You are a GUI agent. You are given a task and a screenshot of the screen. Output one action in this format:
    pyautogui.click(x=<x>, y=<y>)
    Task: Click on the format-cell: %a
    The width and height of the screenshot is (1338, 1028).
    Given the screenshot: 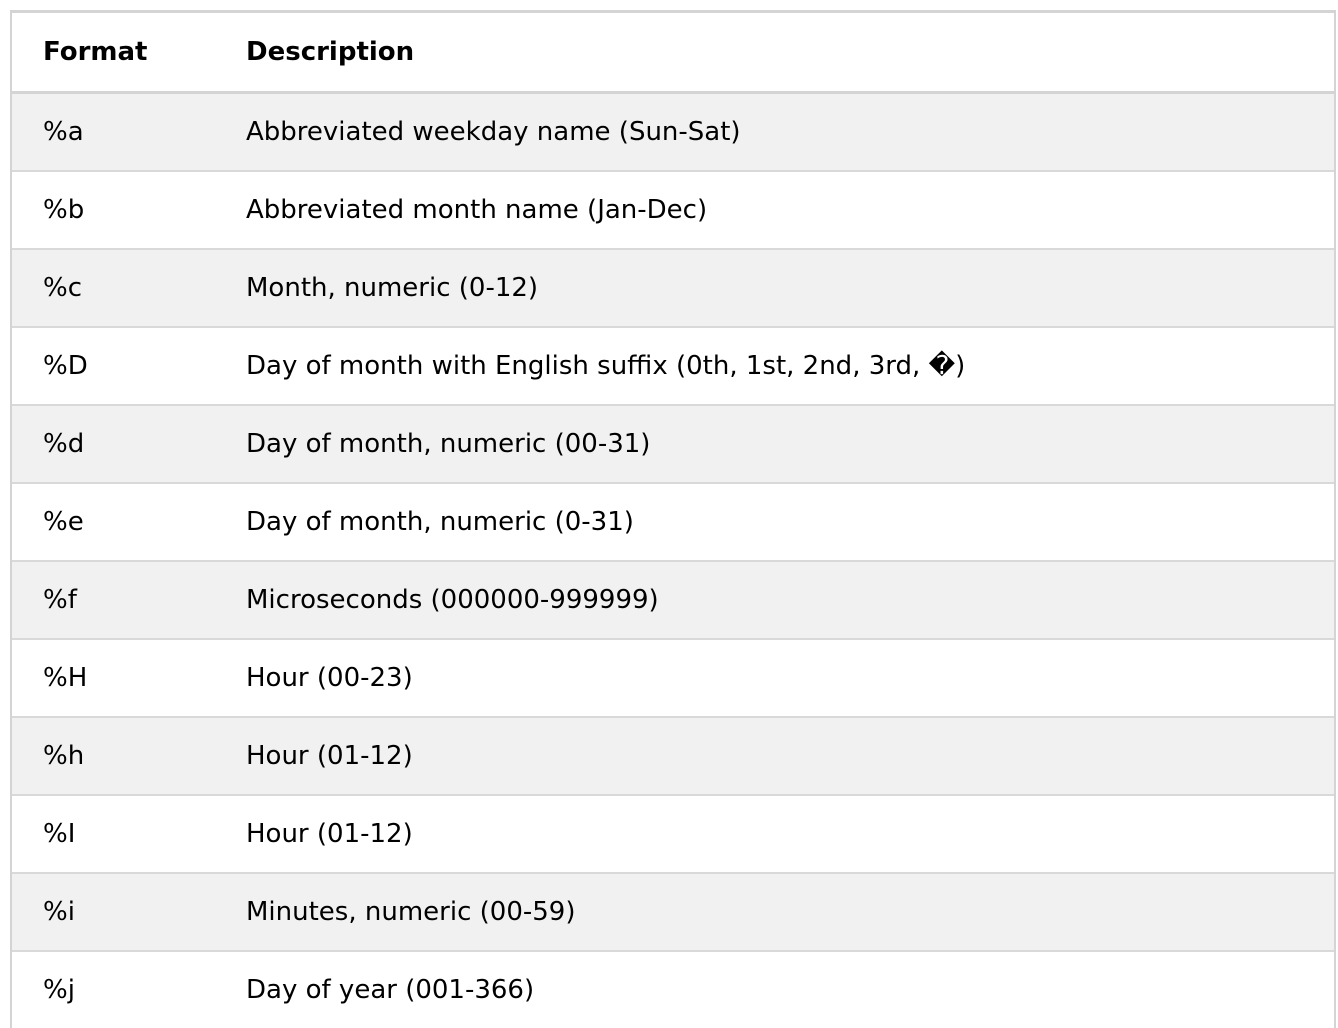 What is the action you would take?
    pyautogui.click(x=113, y=132)
    